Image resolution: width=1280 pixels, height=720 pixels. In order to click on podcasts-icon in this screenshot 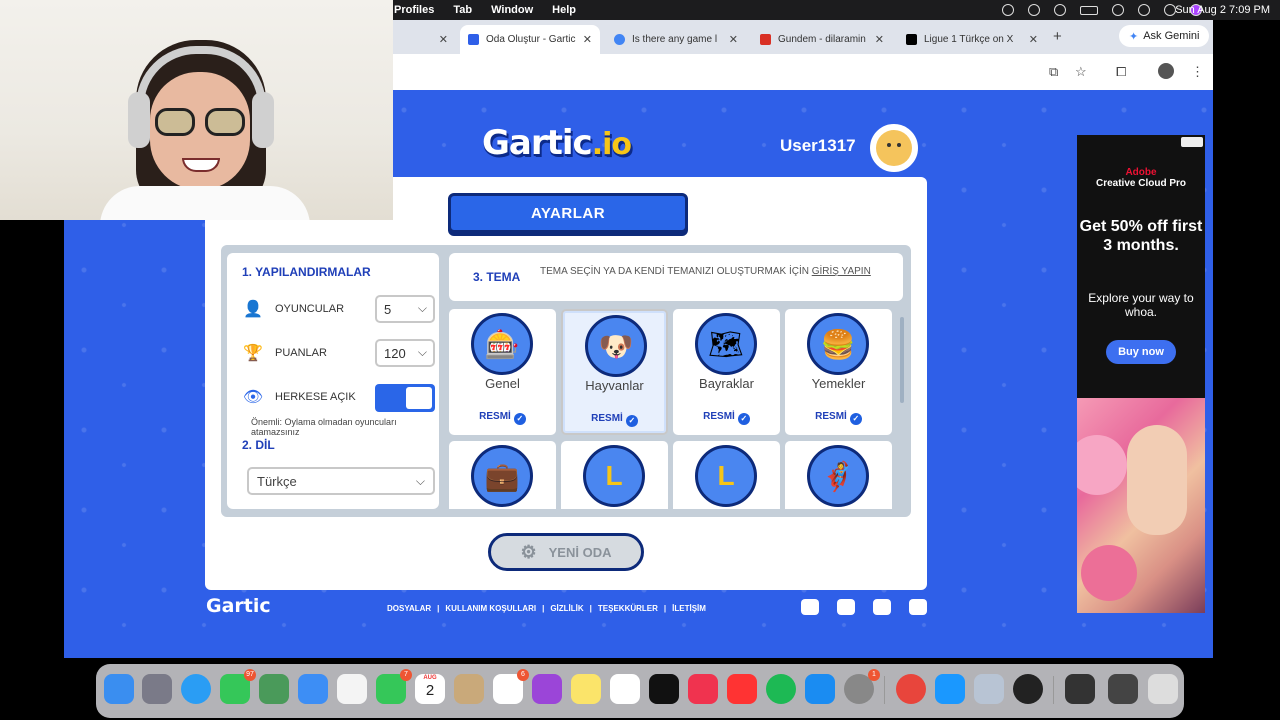, I will do `click(547, 689)`.